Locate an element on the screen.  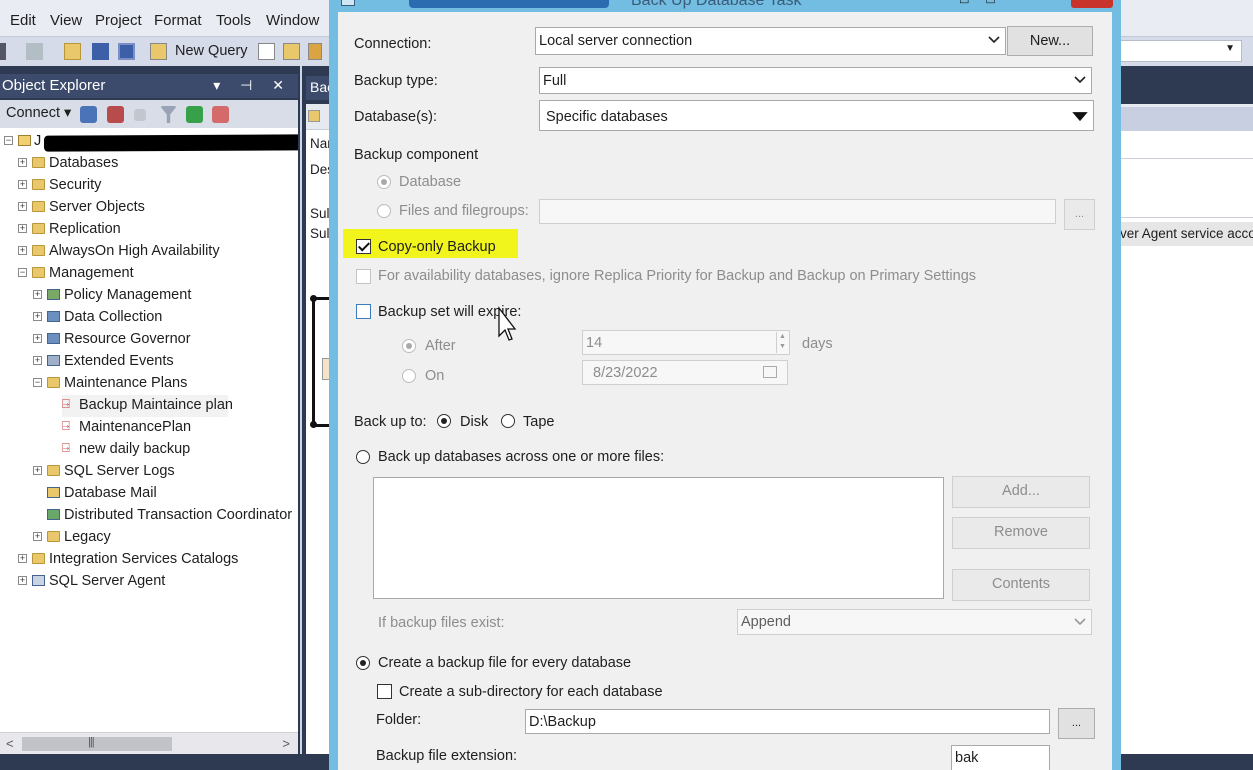
calendar-icon is located at coordinates (770, 372).